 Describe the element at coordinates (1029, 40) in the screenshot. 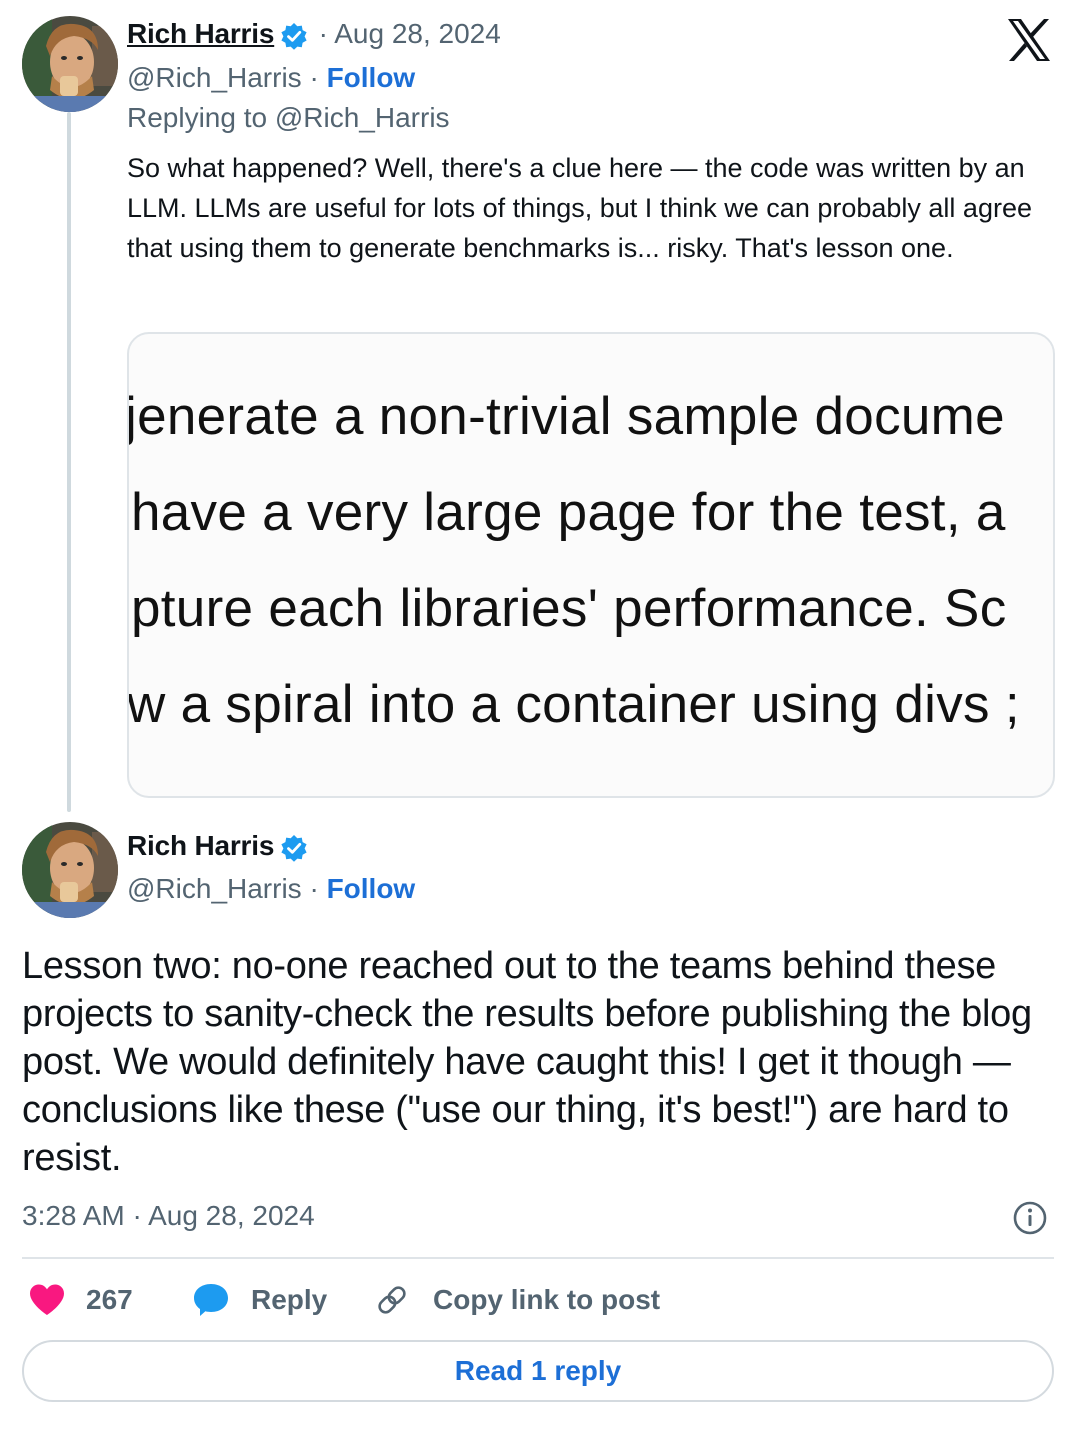

I see `x-logo-icon` at that location.